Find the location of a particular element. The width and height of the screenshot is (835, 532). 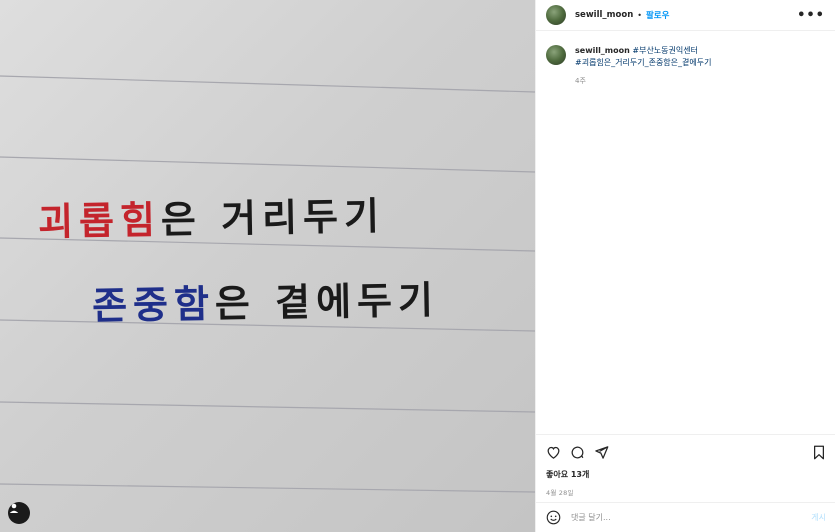

red-text: 괴롭힘 is located at coordinates (99, 220).